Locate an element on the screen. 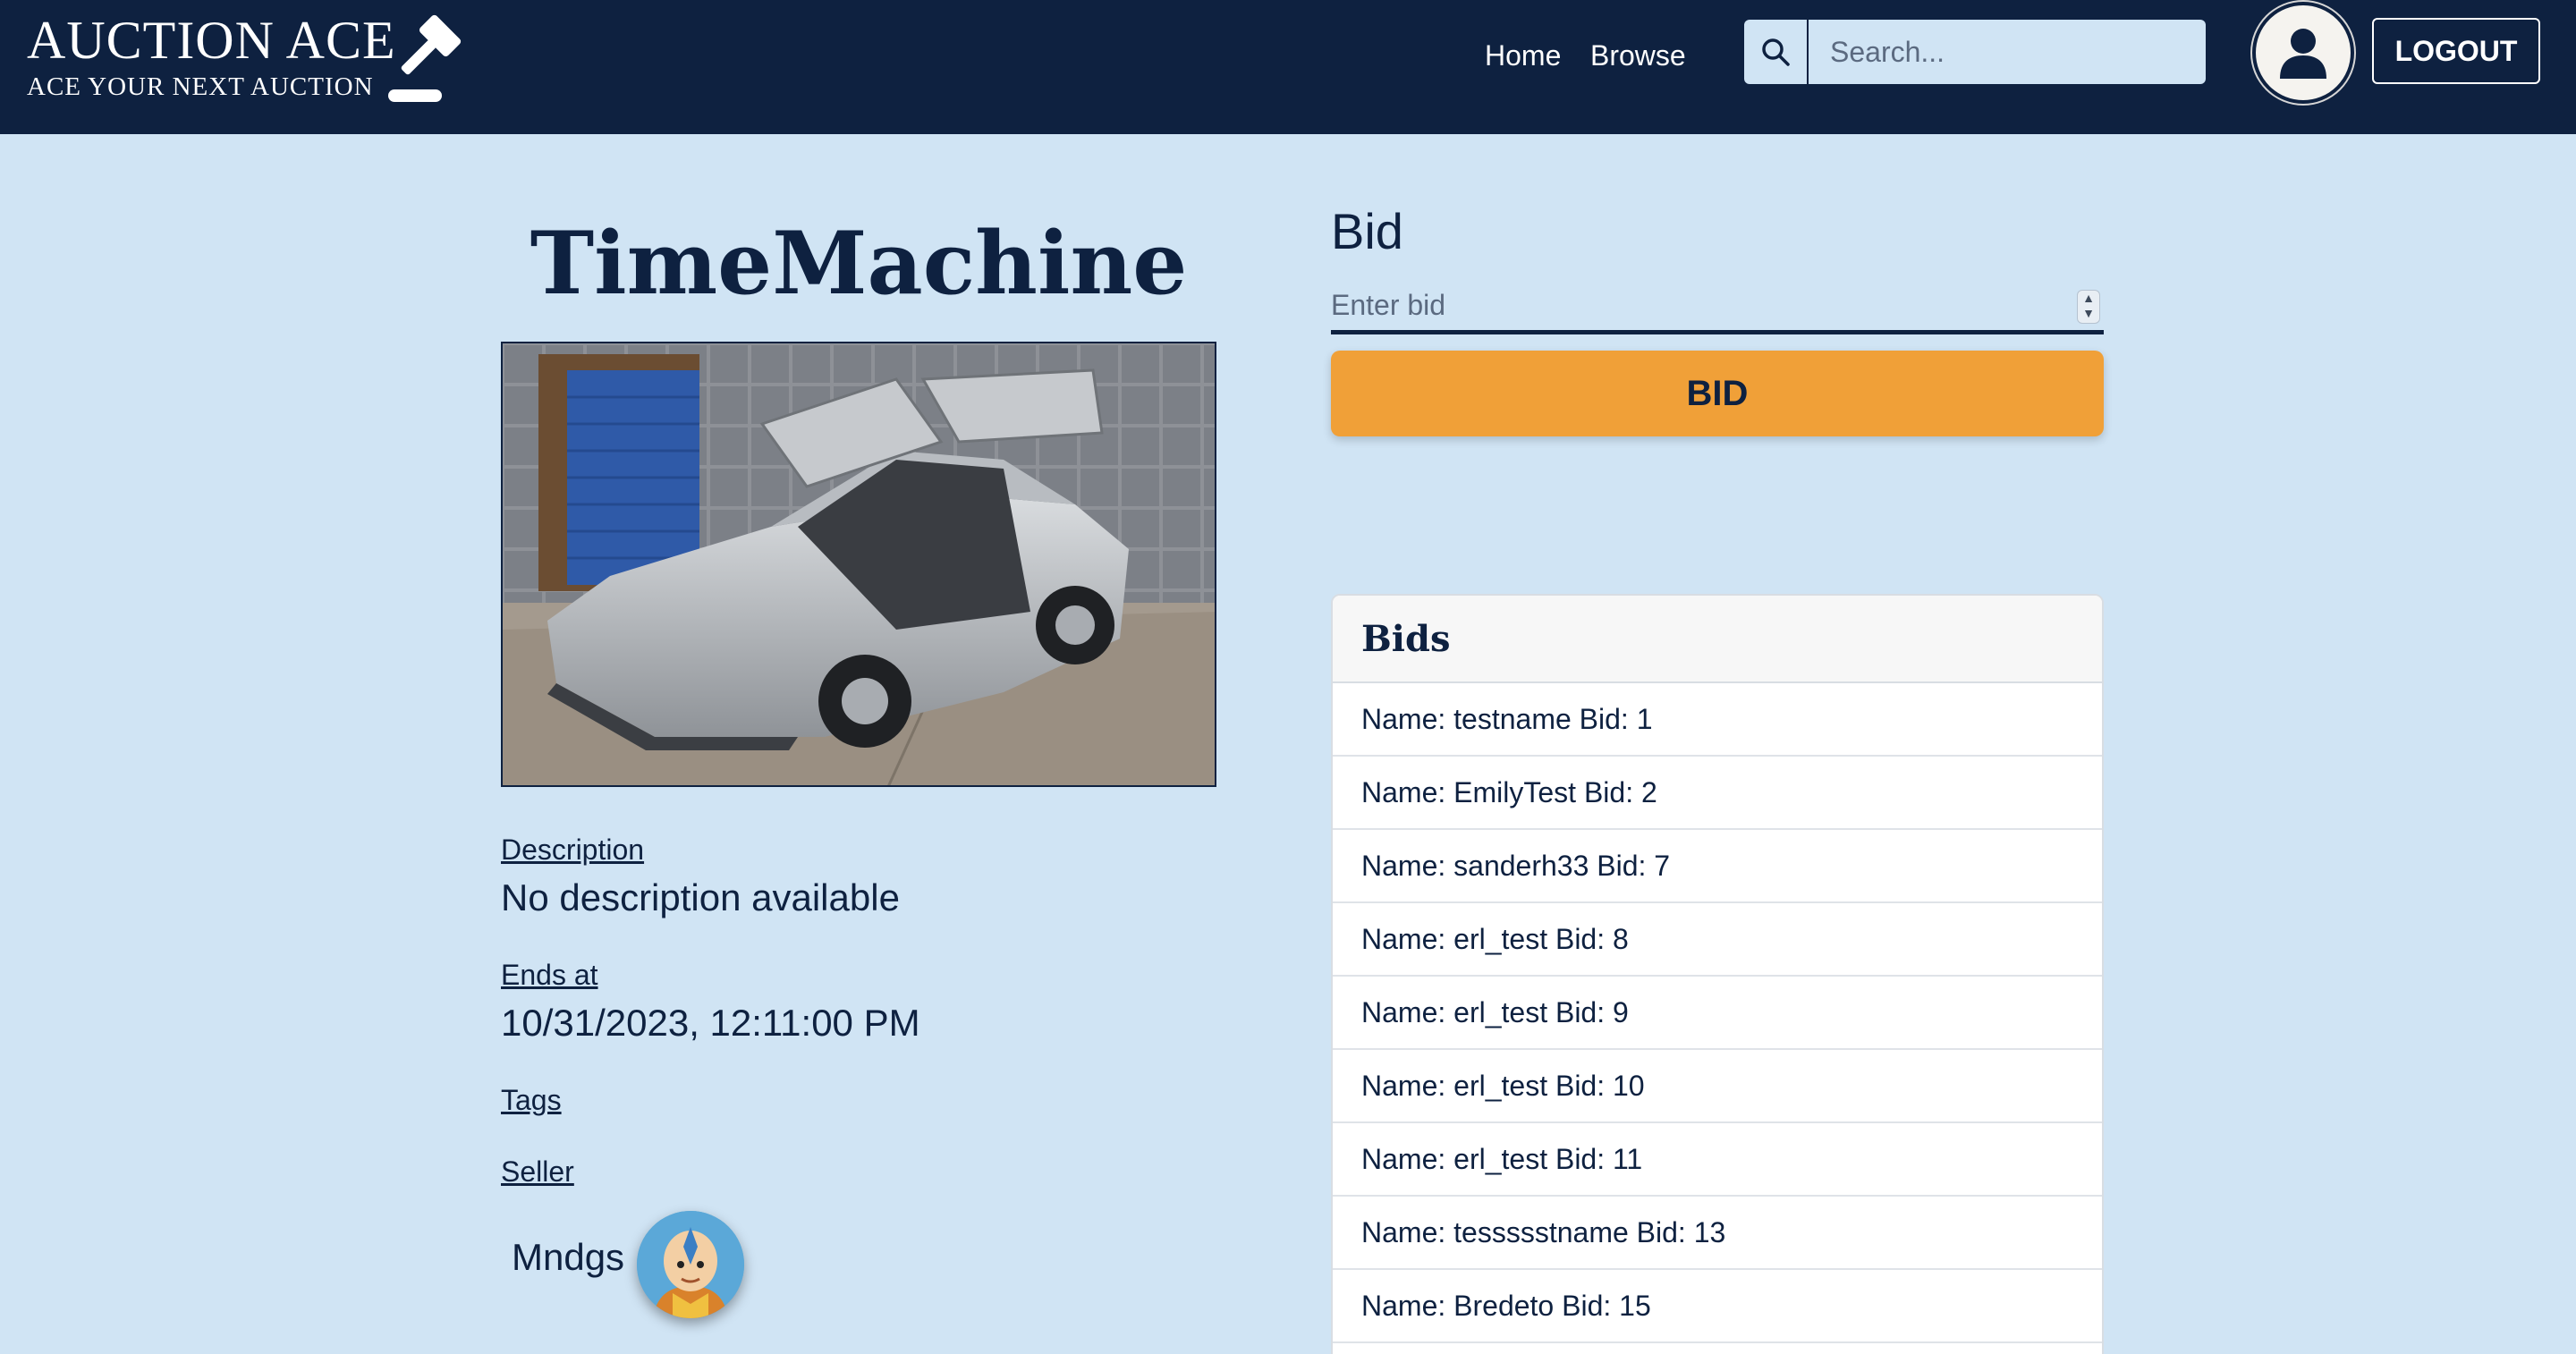 The height and width of the screenshot is (1354, 2576). item-image is located at coordinates (858, 564).